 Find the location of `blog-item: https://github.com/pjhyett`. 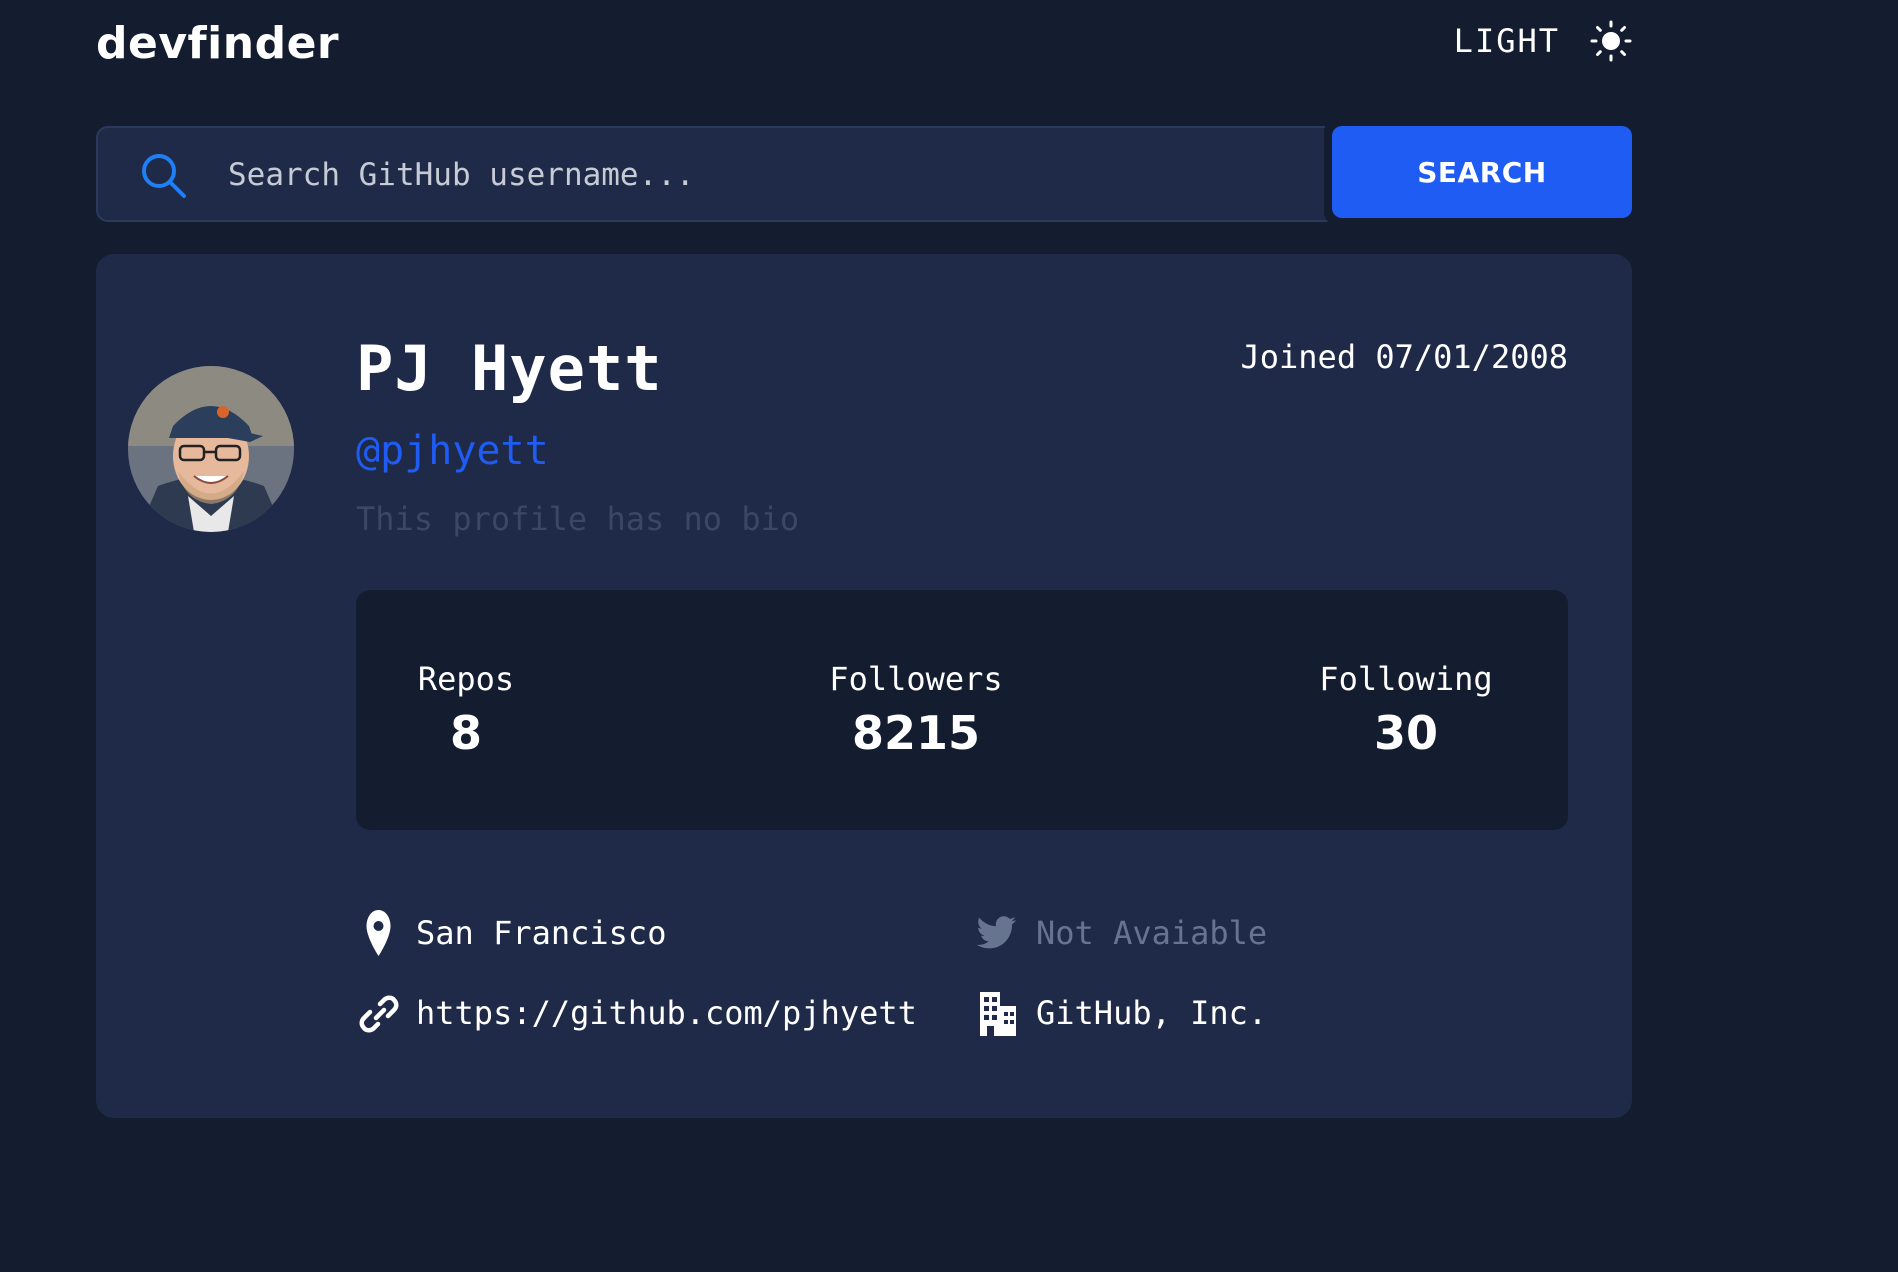

blog-item: https://github.com/pjhyett is located at coordinates (636, 1013).